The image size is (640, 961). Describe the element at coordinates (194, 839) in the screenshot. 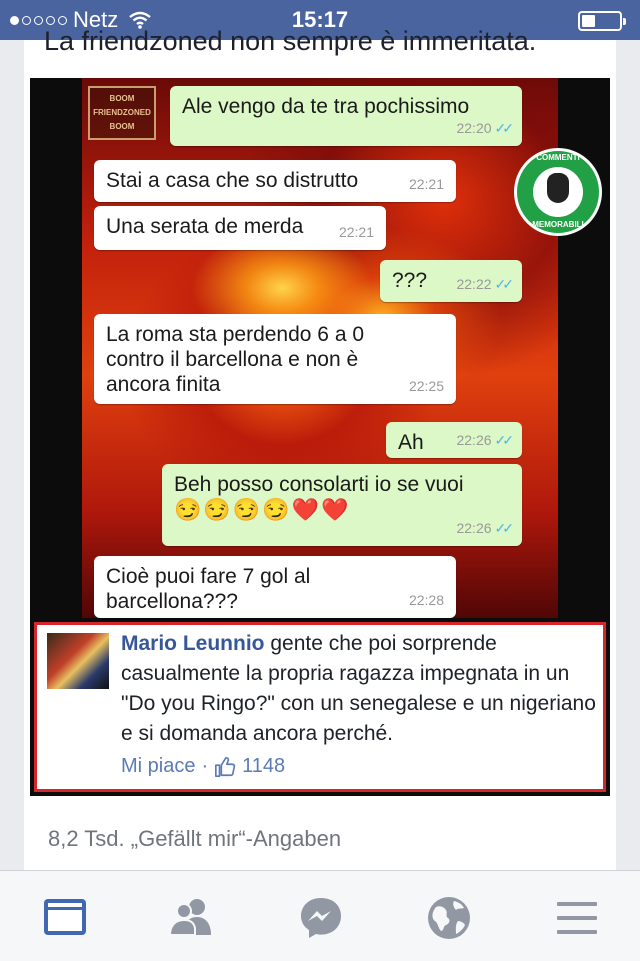

I see `post-like-count: 8,2 Tsd. „Gefällt mir“-Angaben` at that location.